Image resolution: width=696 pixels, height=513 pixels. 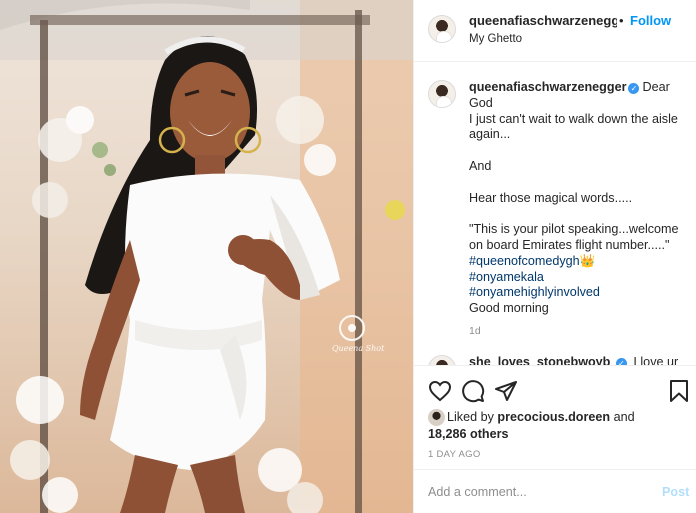 What do you see at coordinates (574, 229) in the screenshot?
I see `caption-quote-line: "This is your pilot speaking...welcome` at bounding box center [574, 229].